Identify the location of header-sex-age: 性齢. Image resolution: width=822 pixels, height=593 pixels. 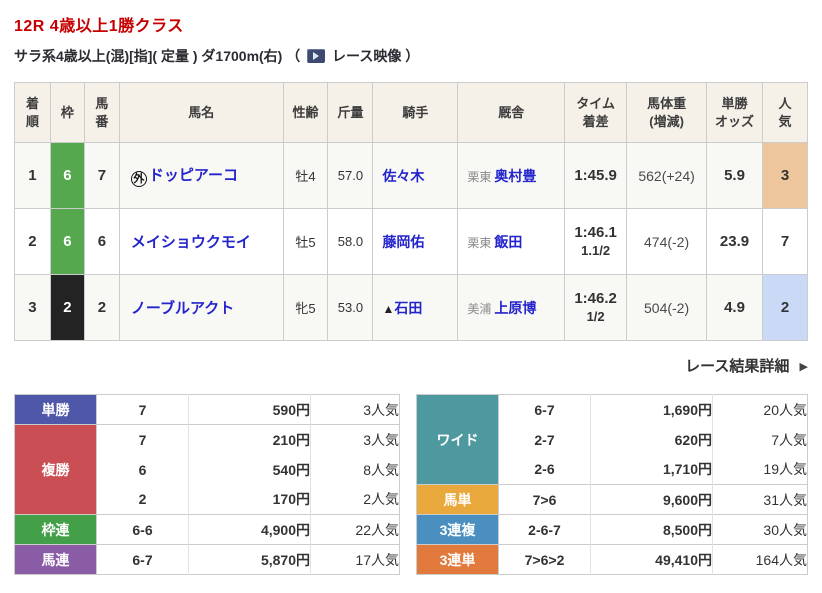
(305, 112).